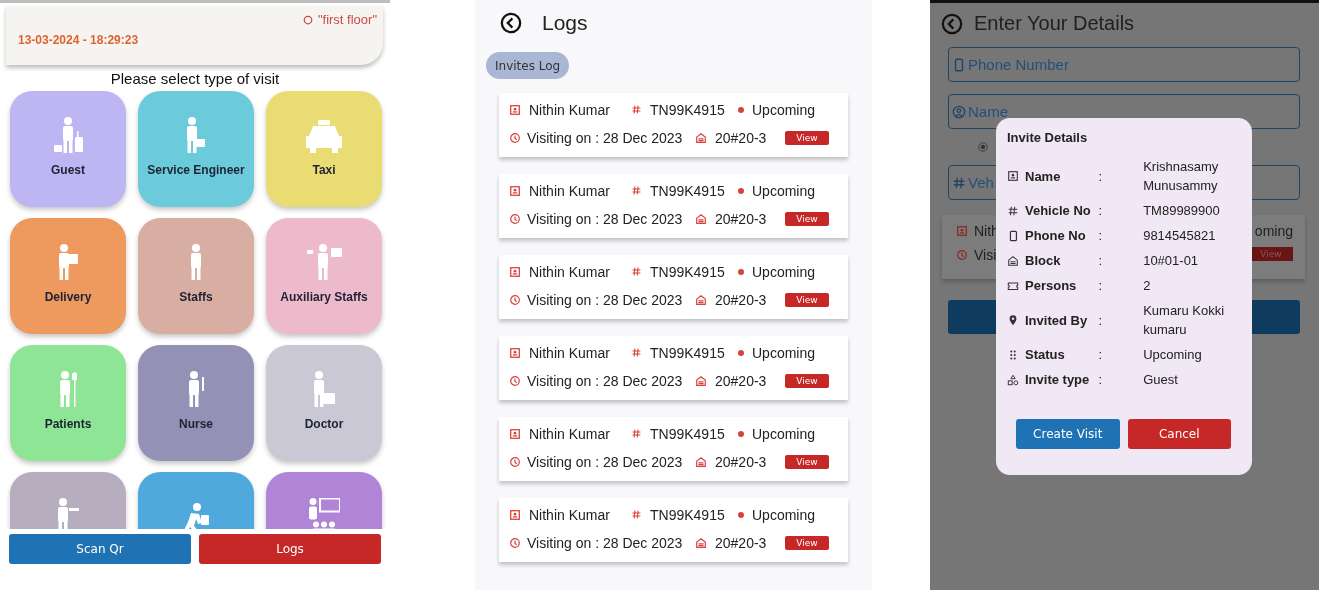 The image size is (1319, 590). Describe the element at coordinates (324, 136) in the screenshot. I see `taxi-icon` at that location.